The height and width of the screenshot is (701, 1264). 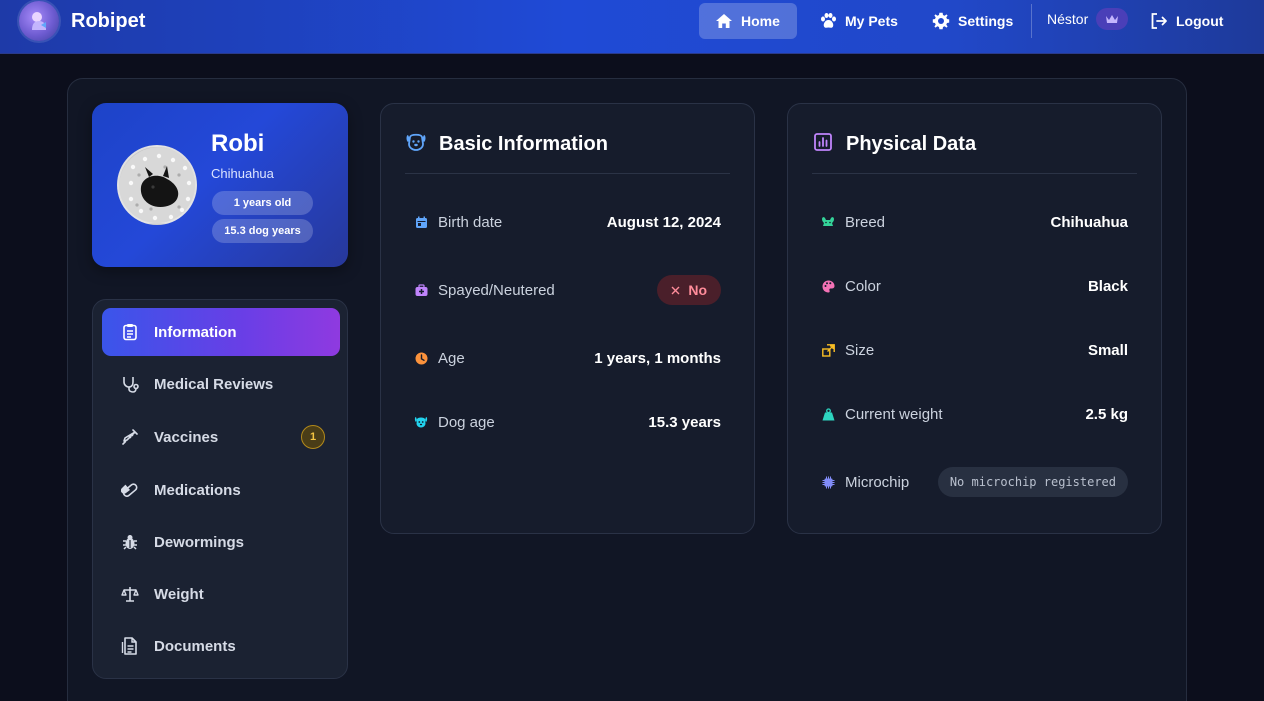 What do you see at coordinates (828, 20) in the screenshot?
I see `paw-icon` at bounding box center [828, 20].